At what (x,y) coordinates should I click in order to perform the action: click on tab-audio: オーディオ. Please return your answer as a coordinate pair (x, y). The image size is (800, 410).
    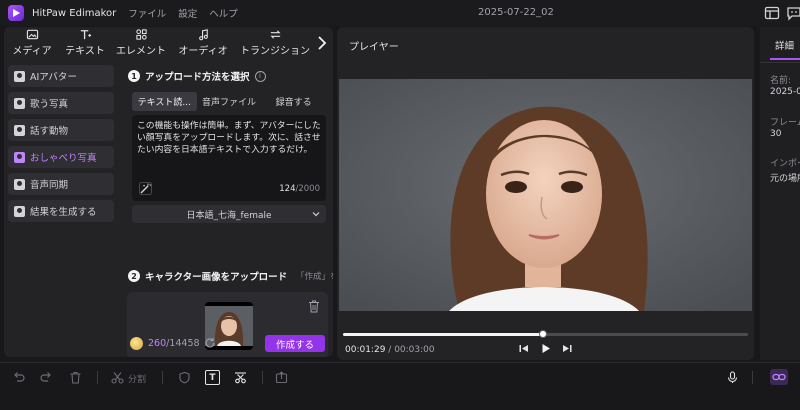
    Looking at the image, I should click on (203, 43).